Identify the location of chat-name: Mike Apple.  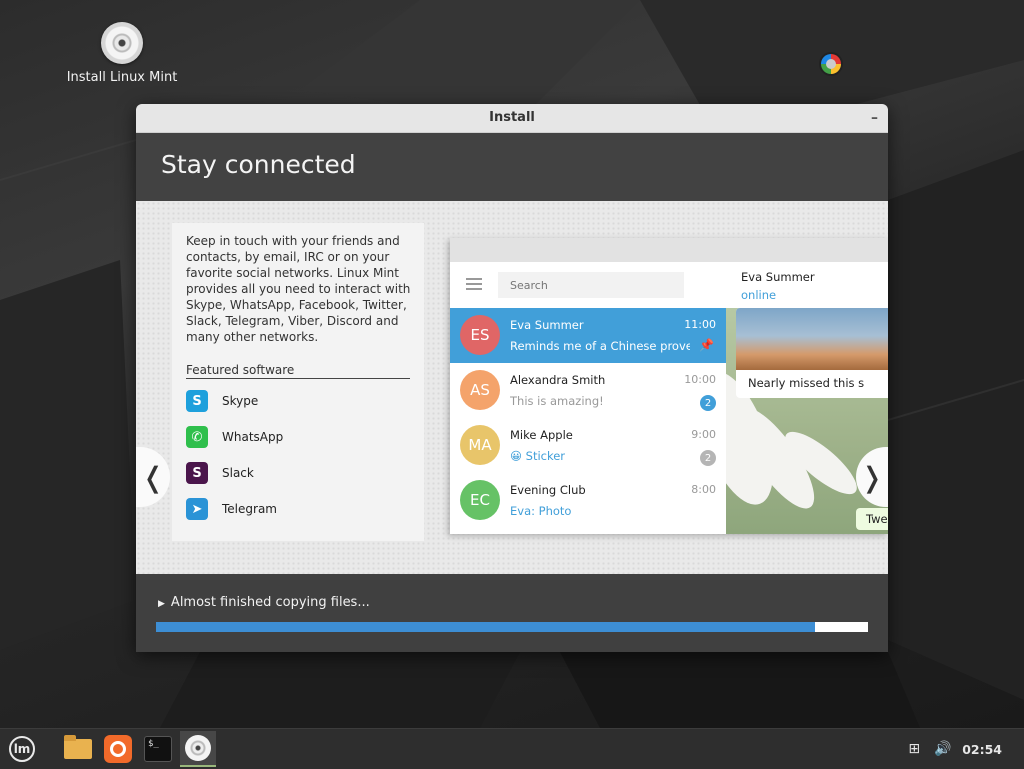
(541, 435).